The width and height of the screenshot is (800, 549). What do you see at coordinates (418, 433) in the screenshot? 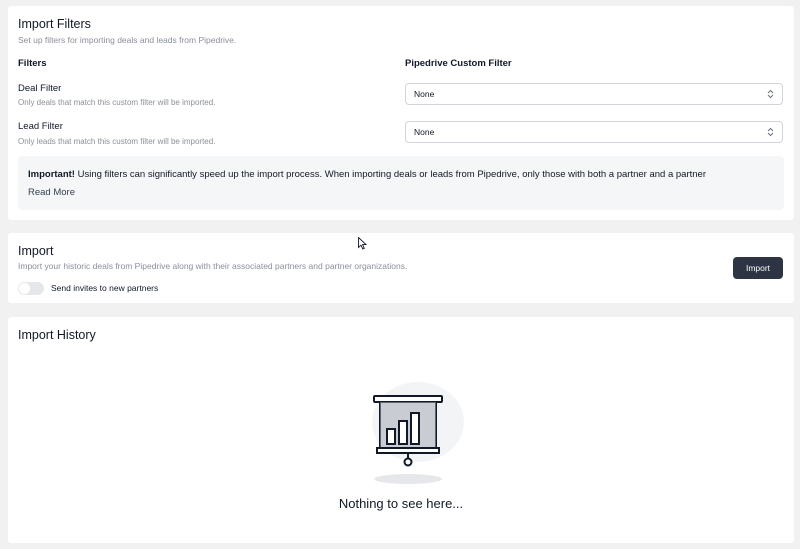
I see `presentation-board-icon` at bounding box center [418, 433].